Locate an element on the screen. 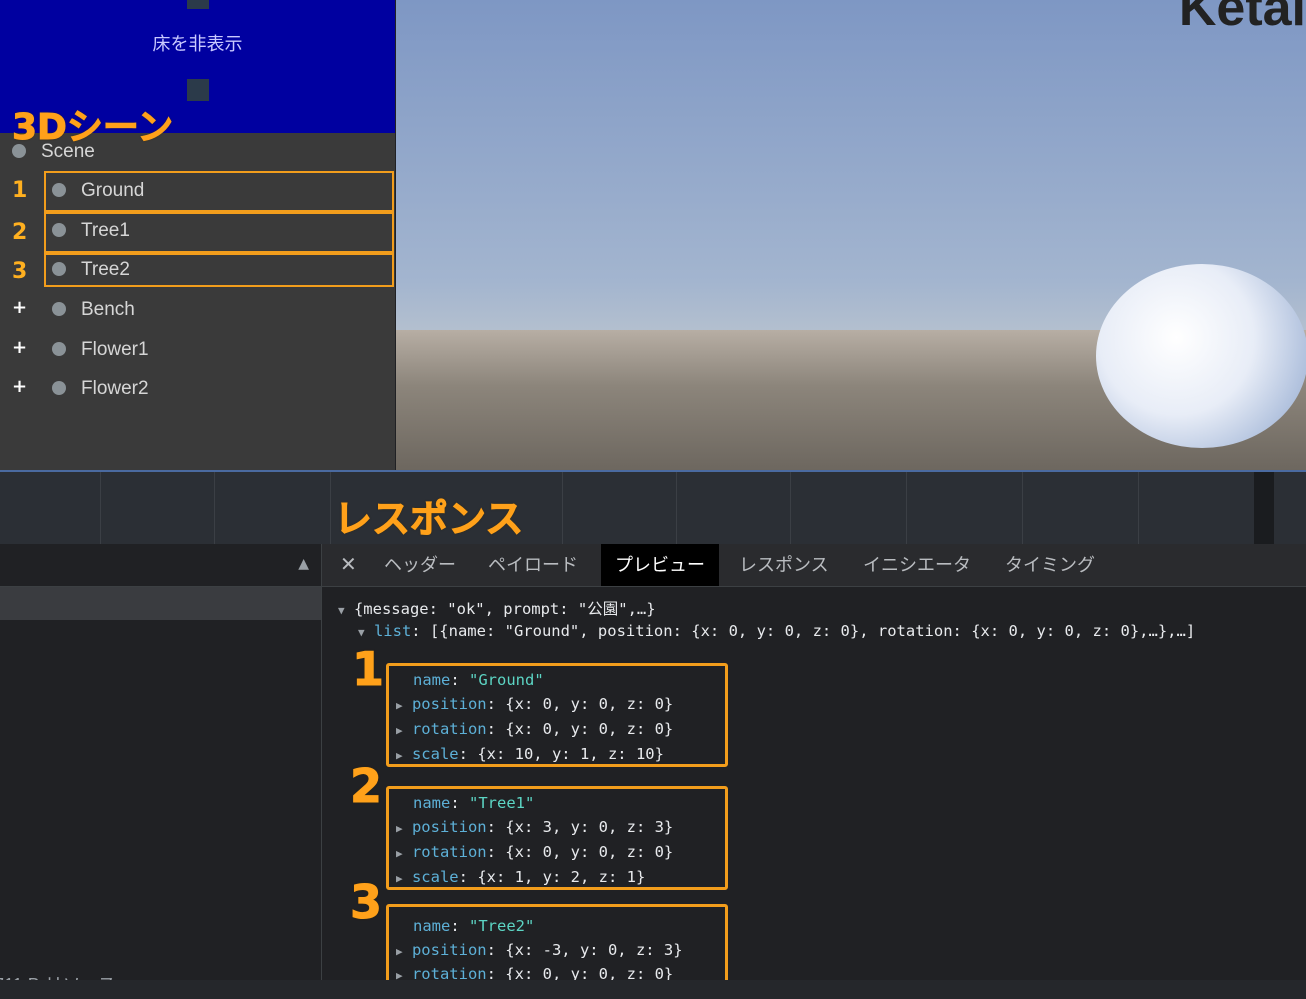 The height and width of the screenshot is (999, 1306). scale-property: ▶ scale: {x: 10, y: 1, z: 10} is located at coordinates (530, 754).